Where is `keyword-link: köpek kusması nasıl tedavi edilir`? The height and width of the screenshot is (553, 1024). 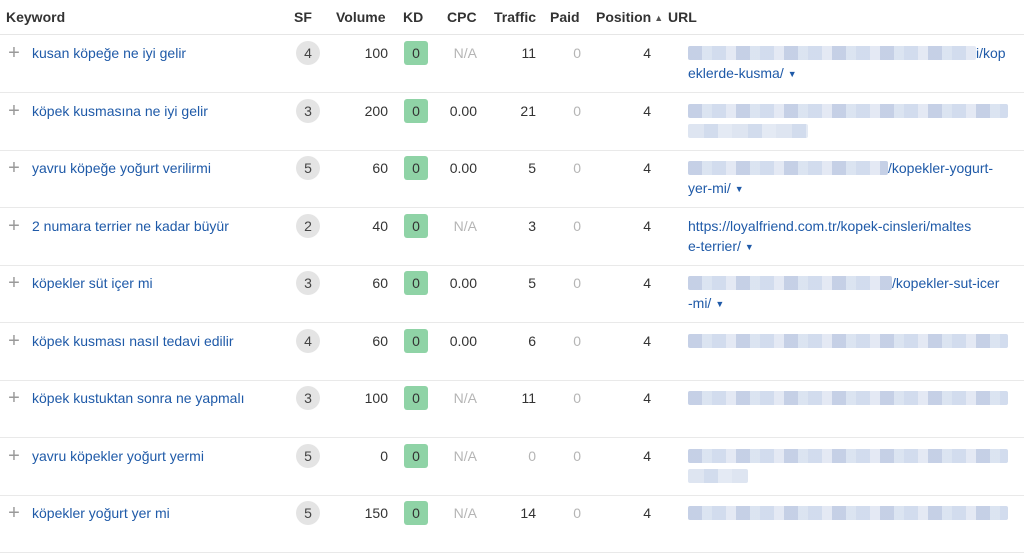 keyword-link: köpek kusması nasıl tedavi edilir is located at coordinates (133, 341).